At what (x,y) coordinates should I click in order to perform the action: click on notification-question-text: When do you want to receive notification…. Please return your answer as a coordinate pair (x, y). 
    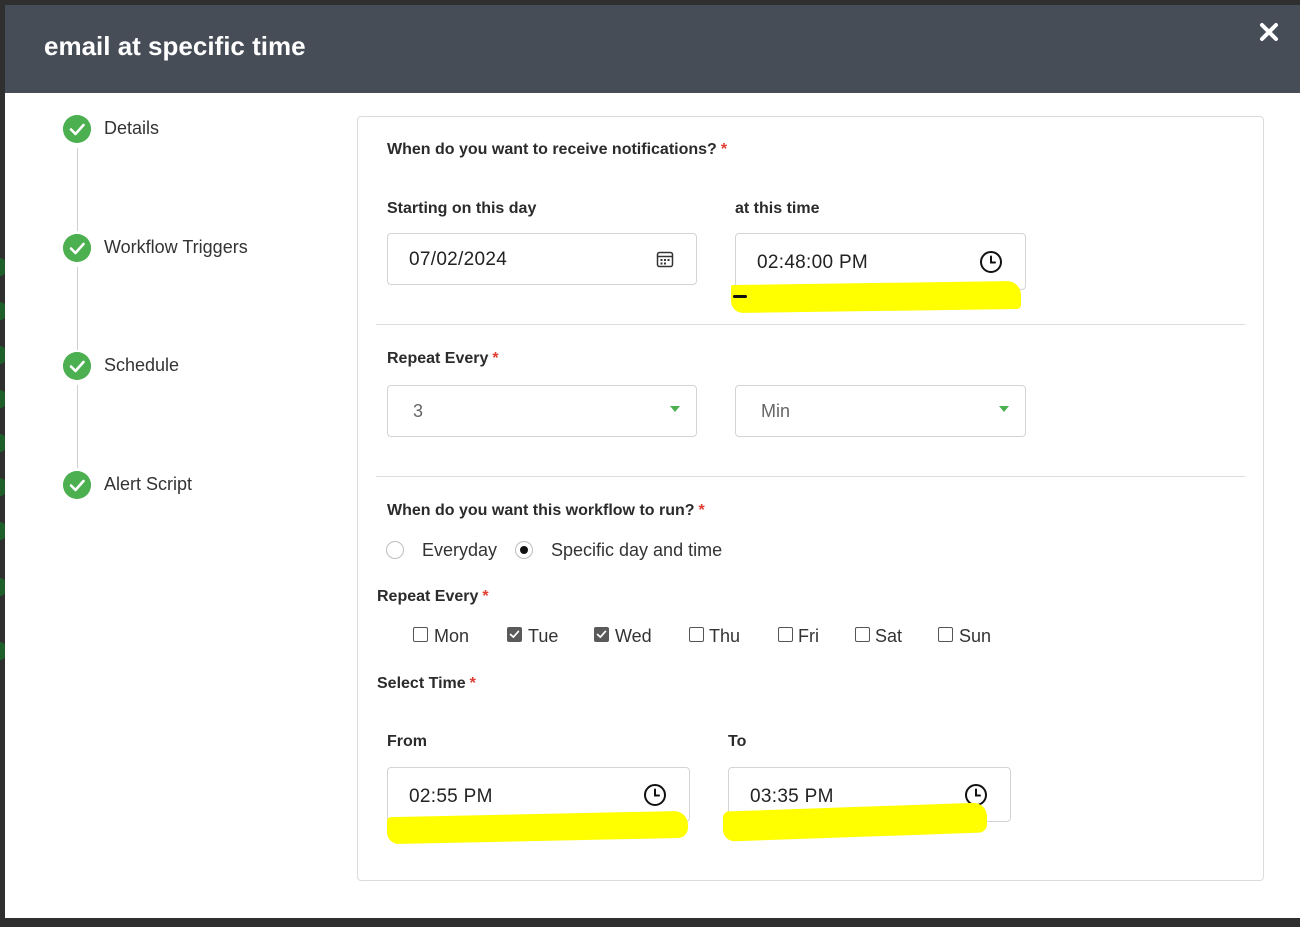
    Looking at the image, I should click on (552, 149).